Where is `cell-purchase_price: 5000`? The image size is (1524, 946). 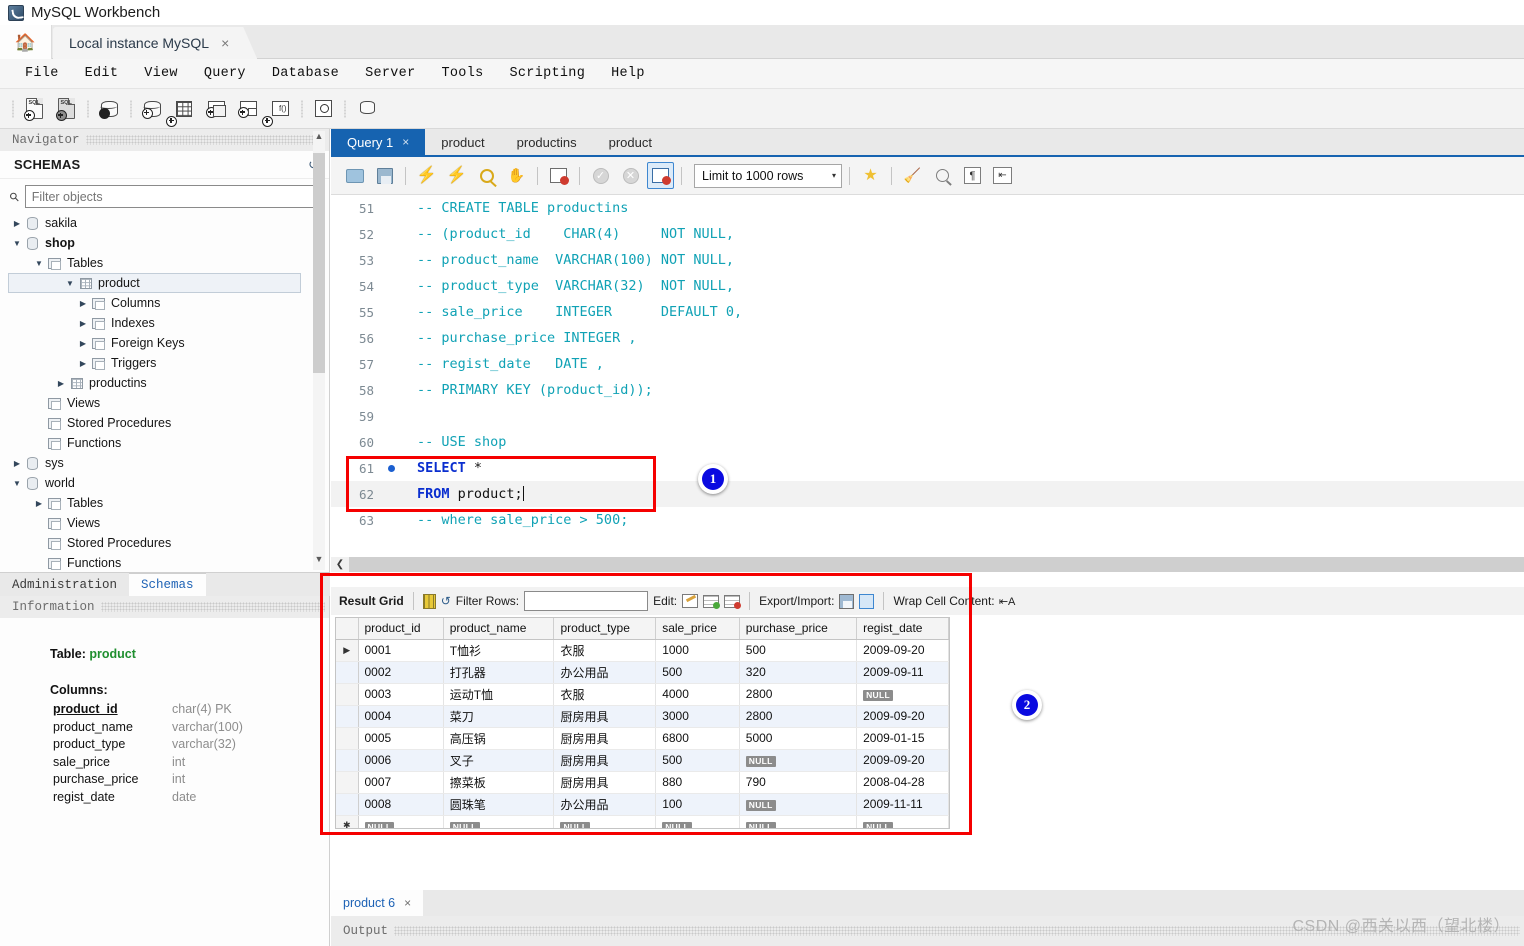 cell-purchase_price: 5000 is located at coordinates (798, 738).